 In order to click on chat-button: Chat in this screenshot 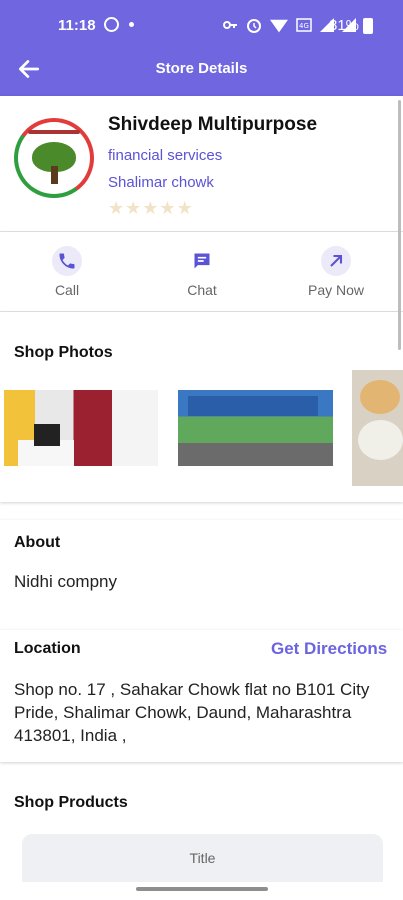, I will do `click(202, 272)`.